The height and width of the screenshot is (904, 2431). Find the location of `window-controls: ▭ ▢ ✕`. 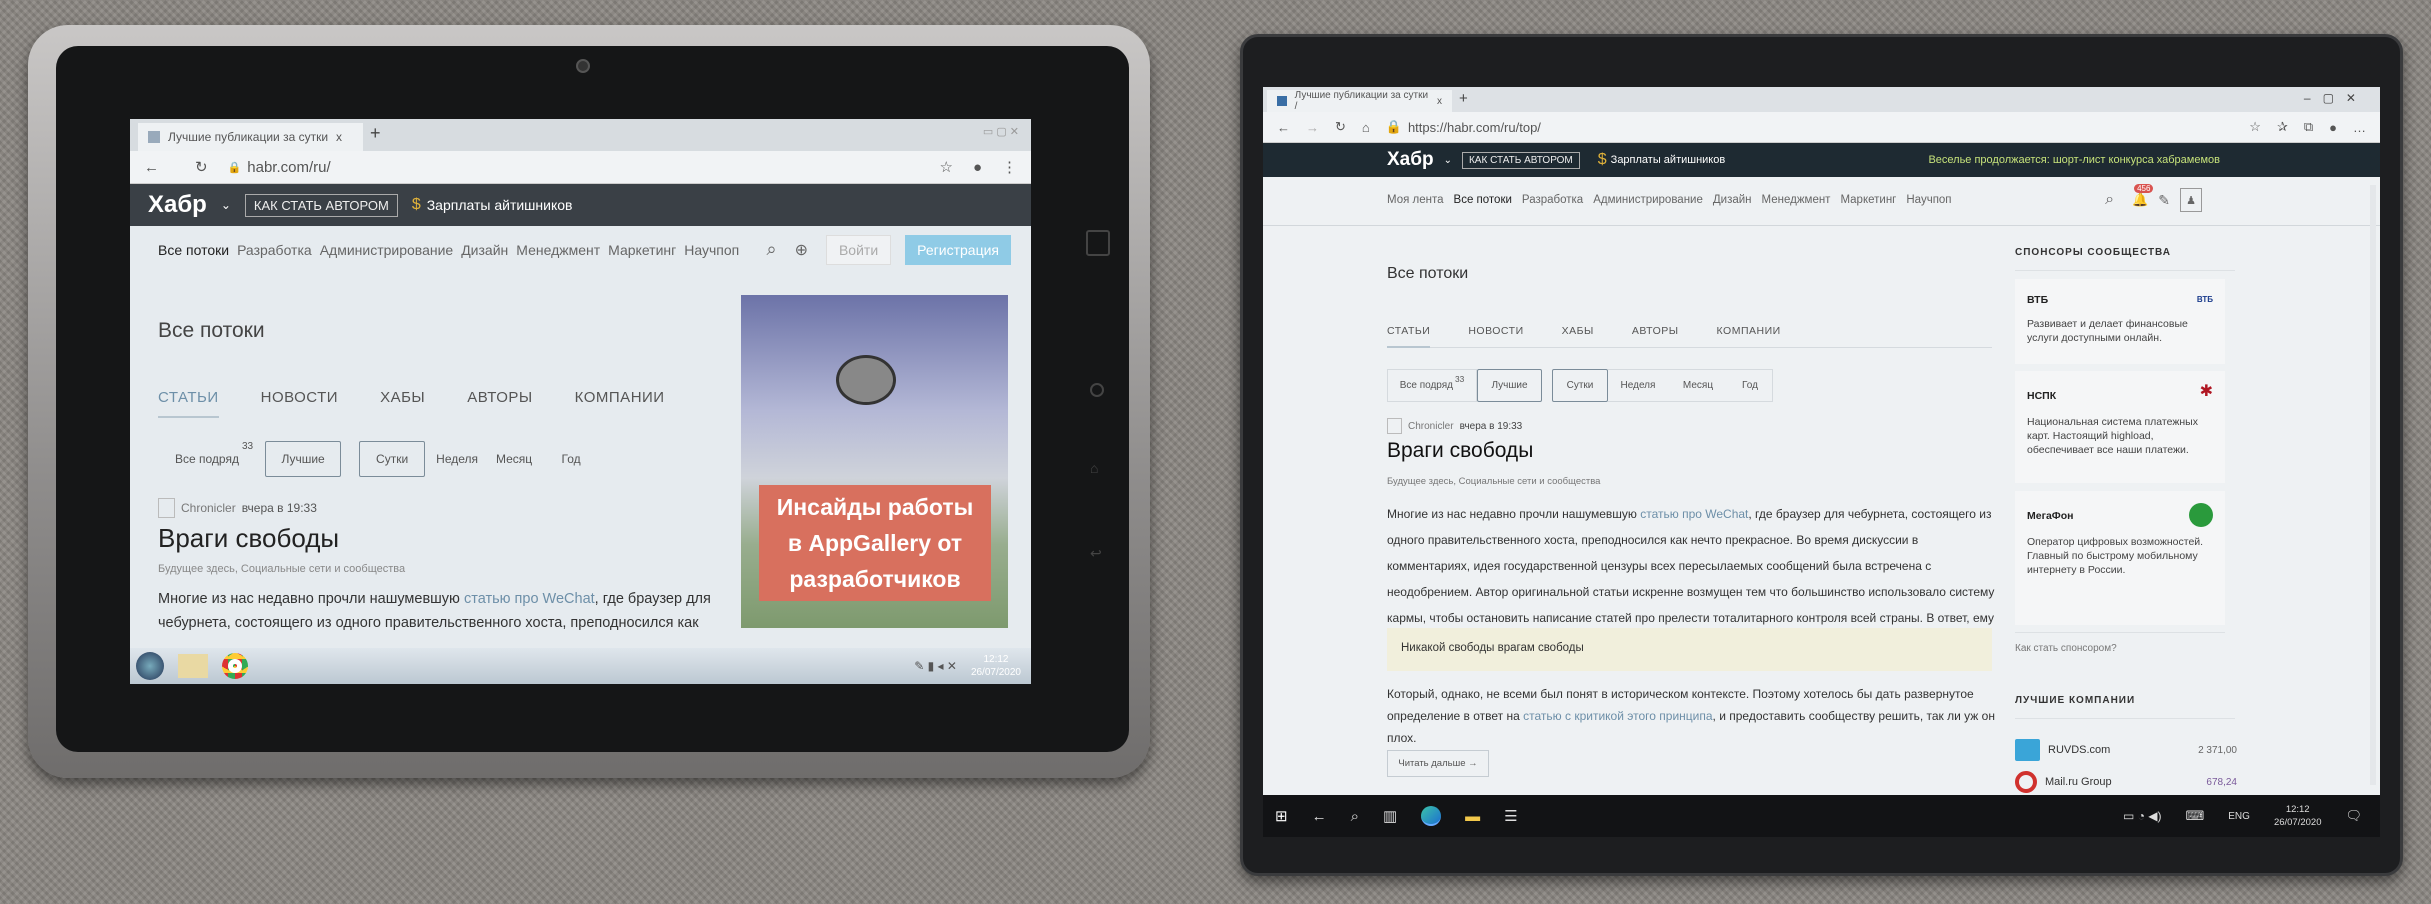

window-controls: ▭ ▢ ✕ is located at coordinates (1001, 131).